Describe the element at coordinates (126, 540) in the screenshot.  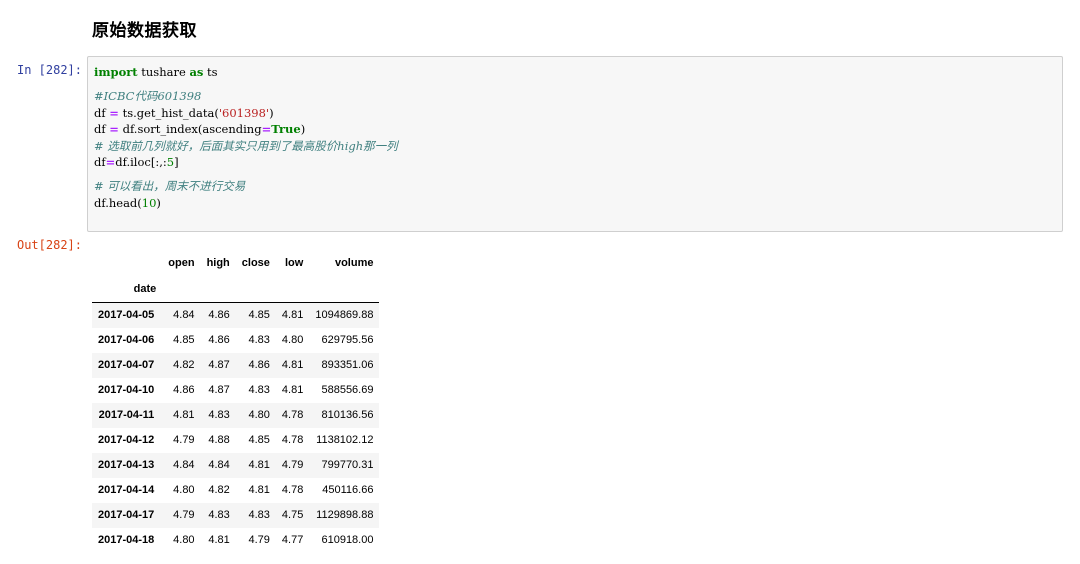
I see `row-index: 2017-04-18` at that location.